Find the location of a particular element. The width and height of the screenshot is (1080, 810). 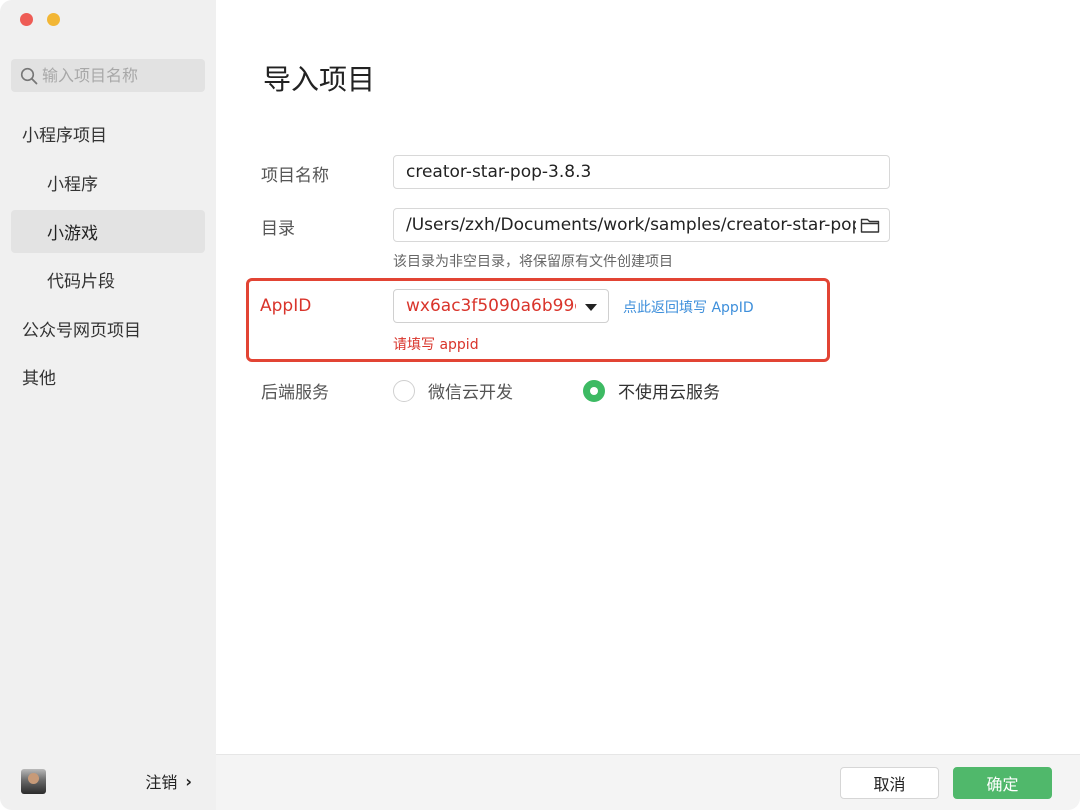

logout-button: 注销 › is located at coordinates (168, 781).